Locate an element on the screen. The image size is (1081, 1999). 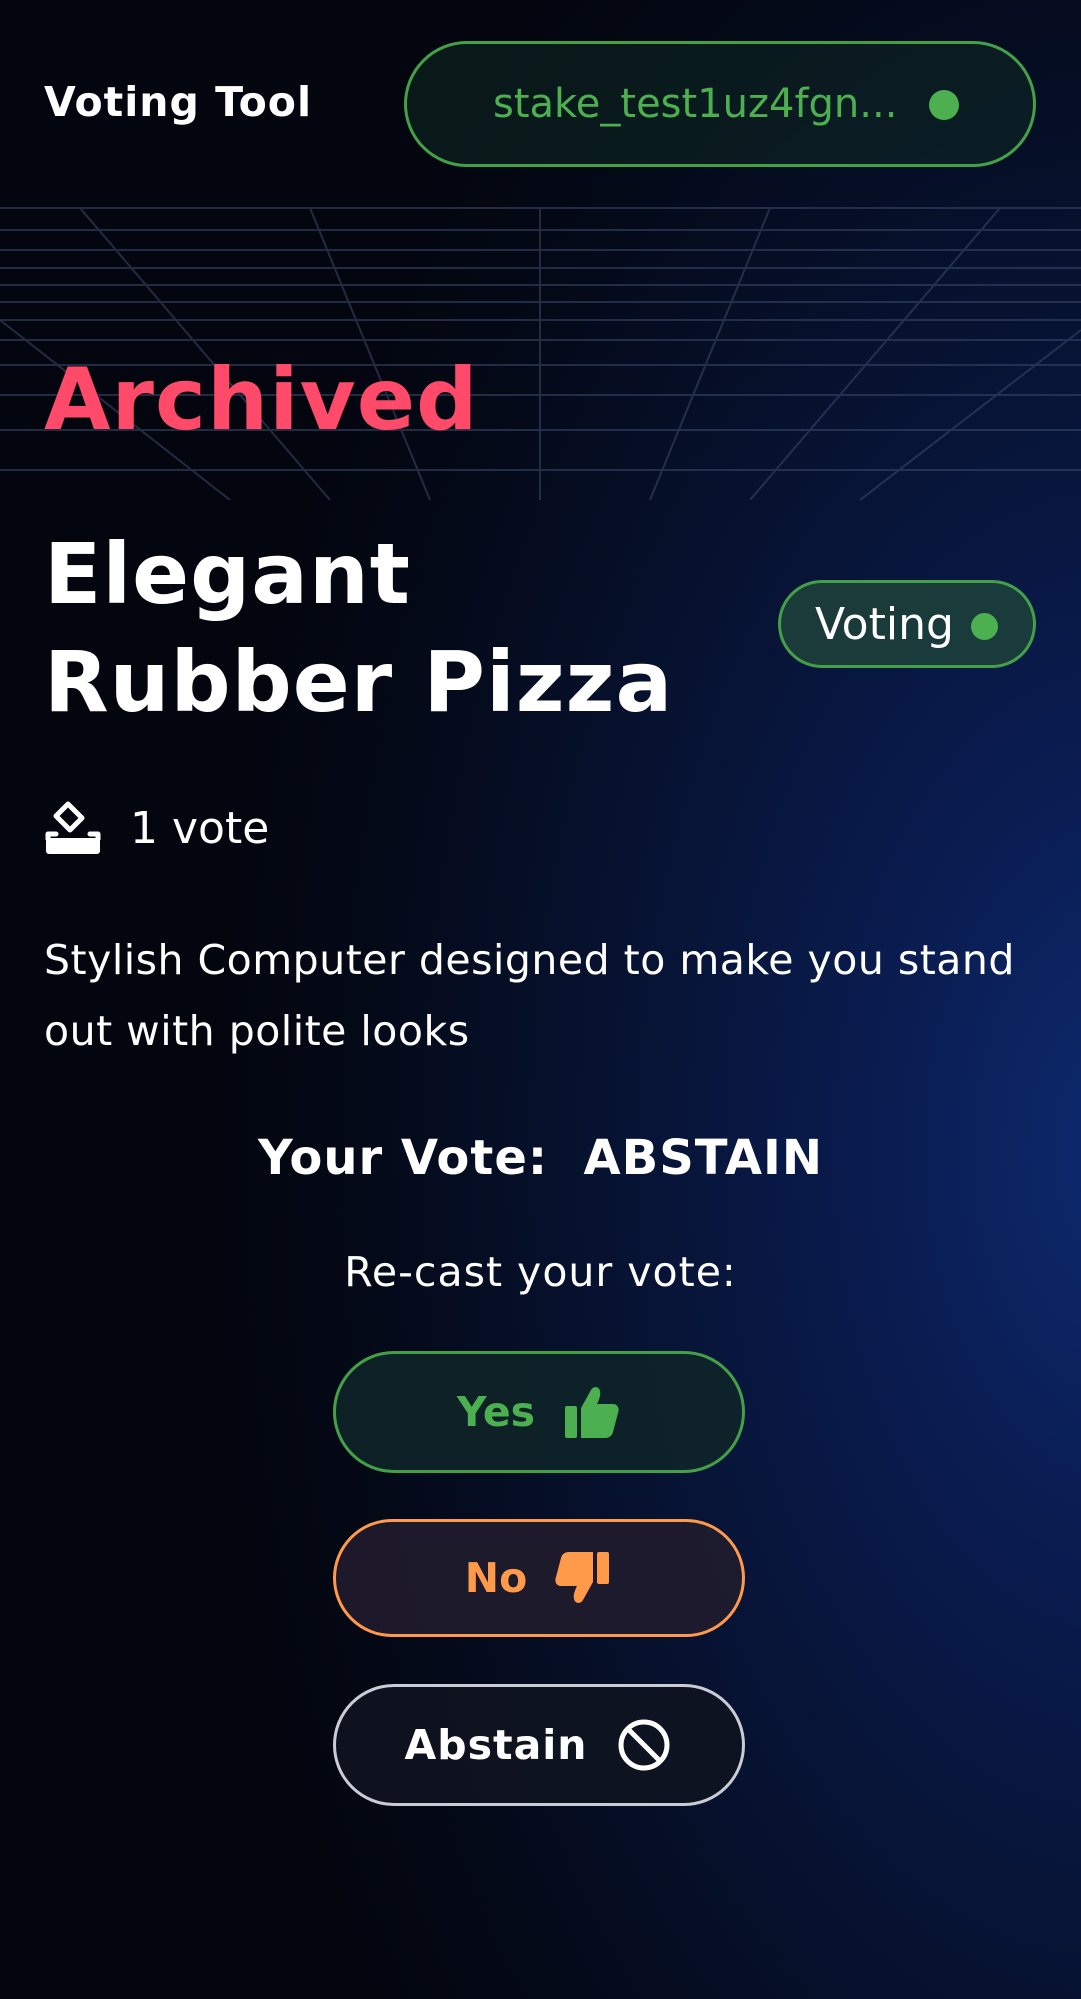
wallet-connected-dot is located at coordinates (944, 105).